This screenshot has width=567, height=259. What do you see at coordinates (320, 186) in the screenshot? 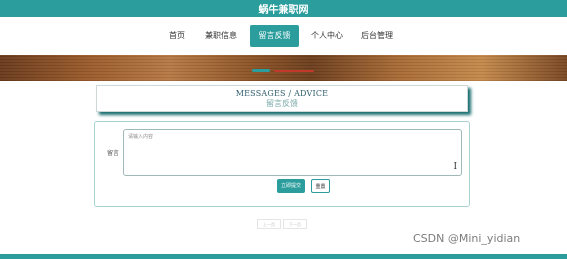
I see `reset-button: 重置` at bounding box center [320, 186].